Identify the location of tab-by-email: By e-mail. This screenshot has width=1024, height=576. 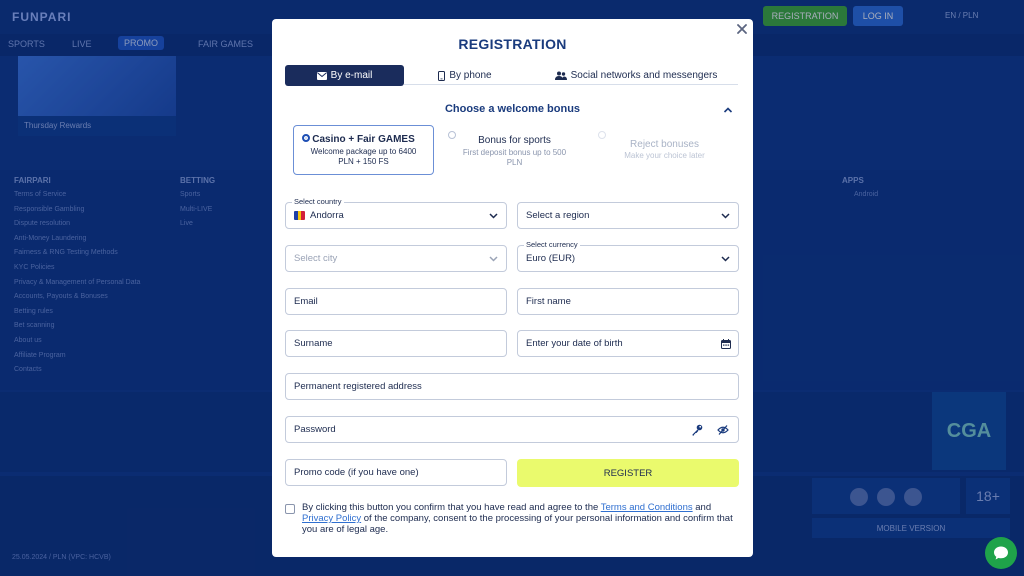
(344, 75).